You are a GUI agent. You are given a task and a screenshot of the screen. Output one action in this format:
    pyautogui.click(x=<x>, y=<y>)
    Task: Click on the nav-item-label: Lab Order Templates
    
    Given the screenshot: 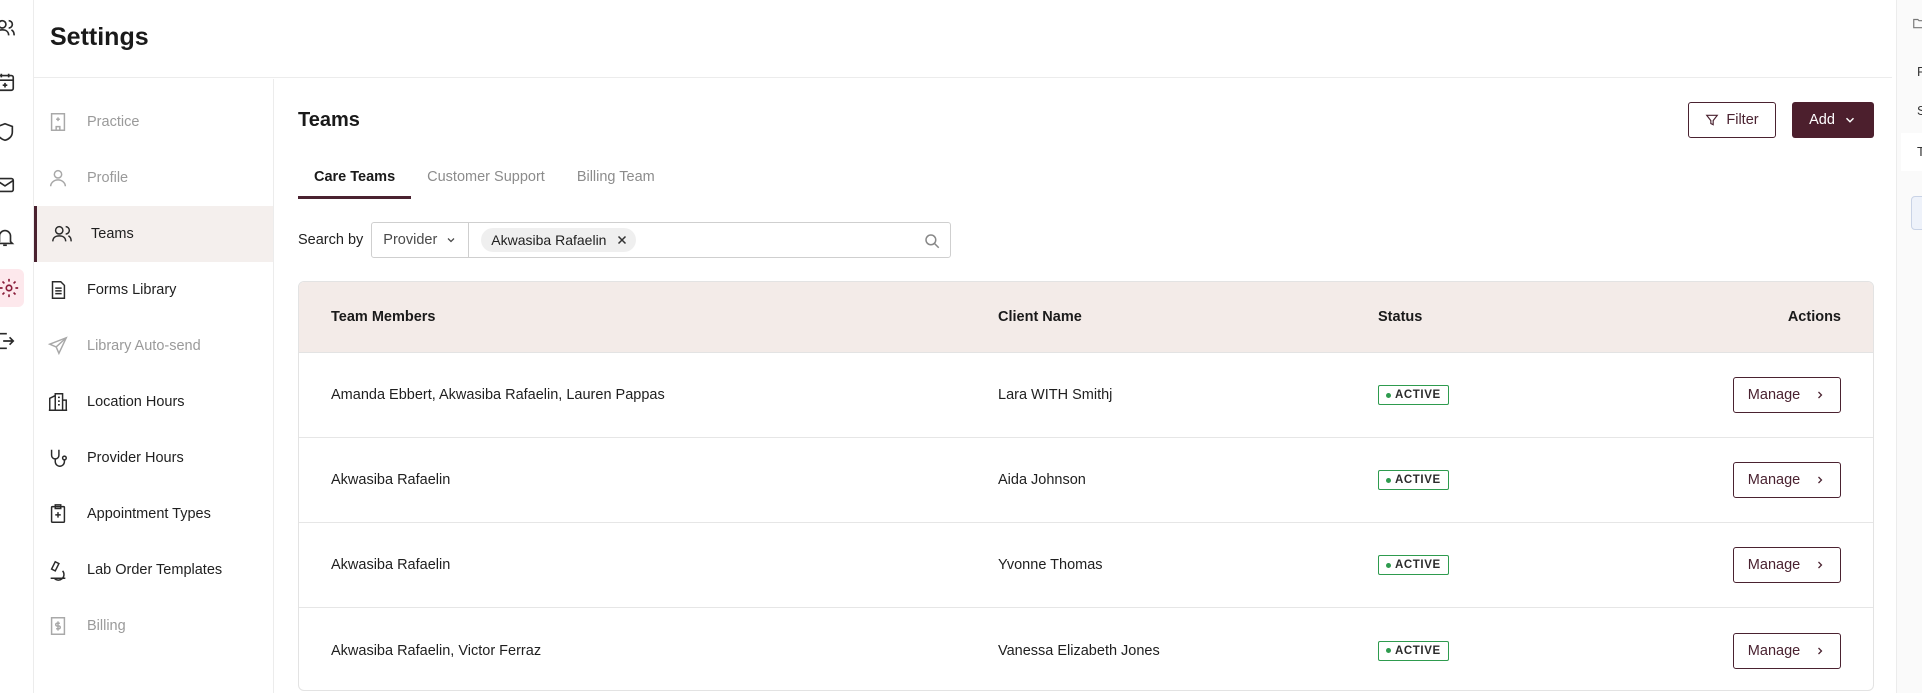 What is the action you would take?
    pyautogui.click(x=155, y=570)
    